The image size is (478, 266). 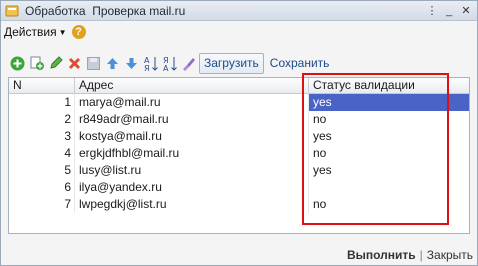 I want to click on actions-menu-label: Действия, so click(x=30, y=32).